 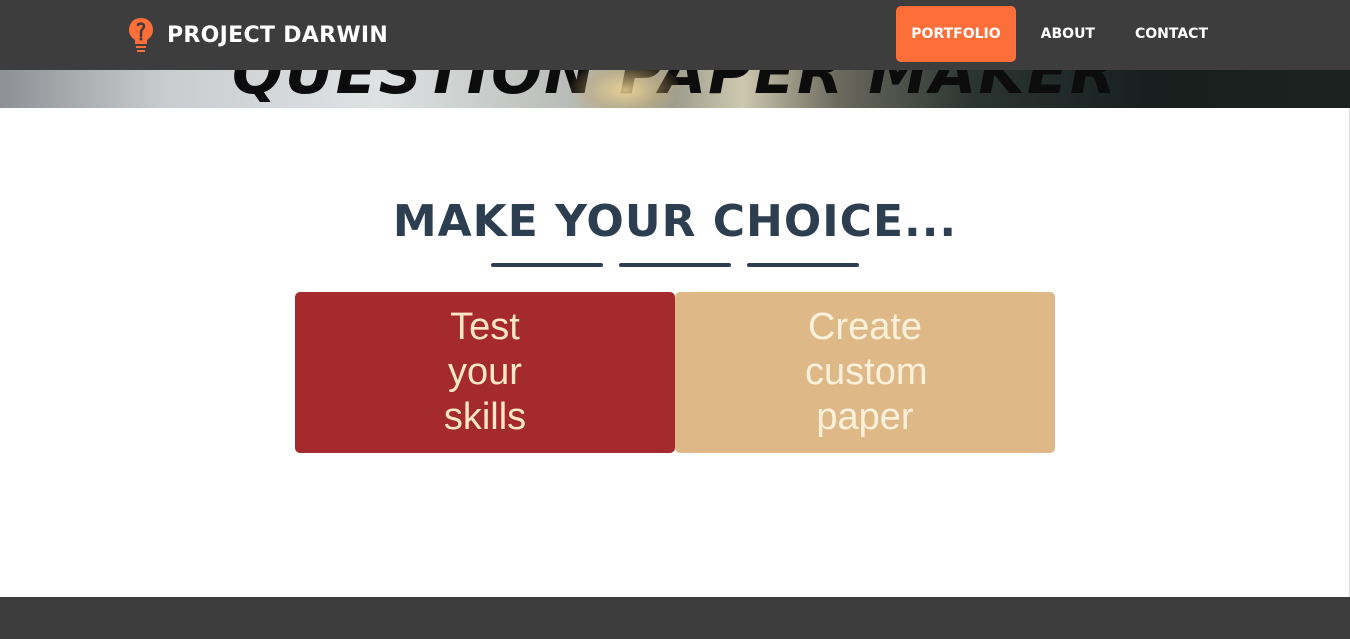 I want to click on nav-links: PORTFOLIO ABOUT CONTACT, so click(x=1062, y=34).